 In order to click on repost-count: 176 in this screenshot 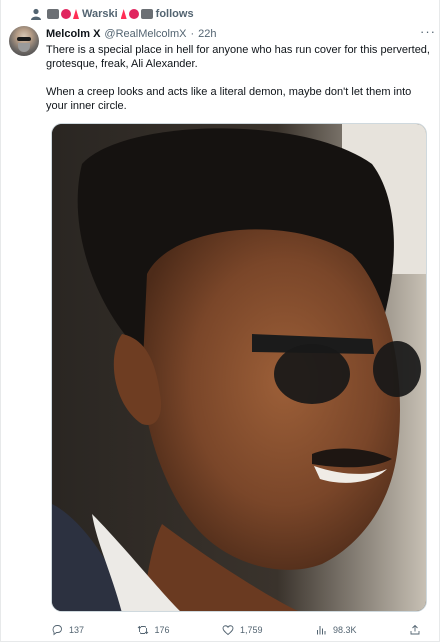, I will do `click(162, 630)`.